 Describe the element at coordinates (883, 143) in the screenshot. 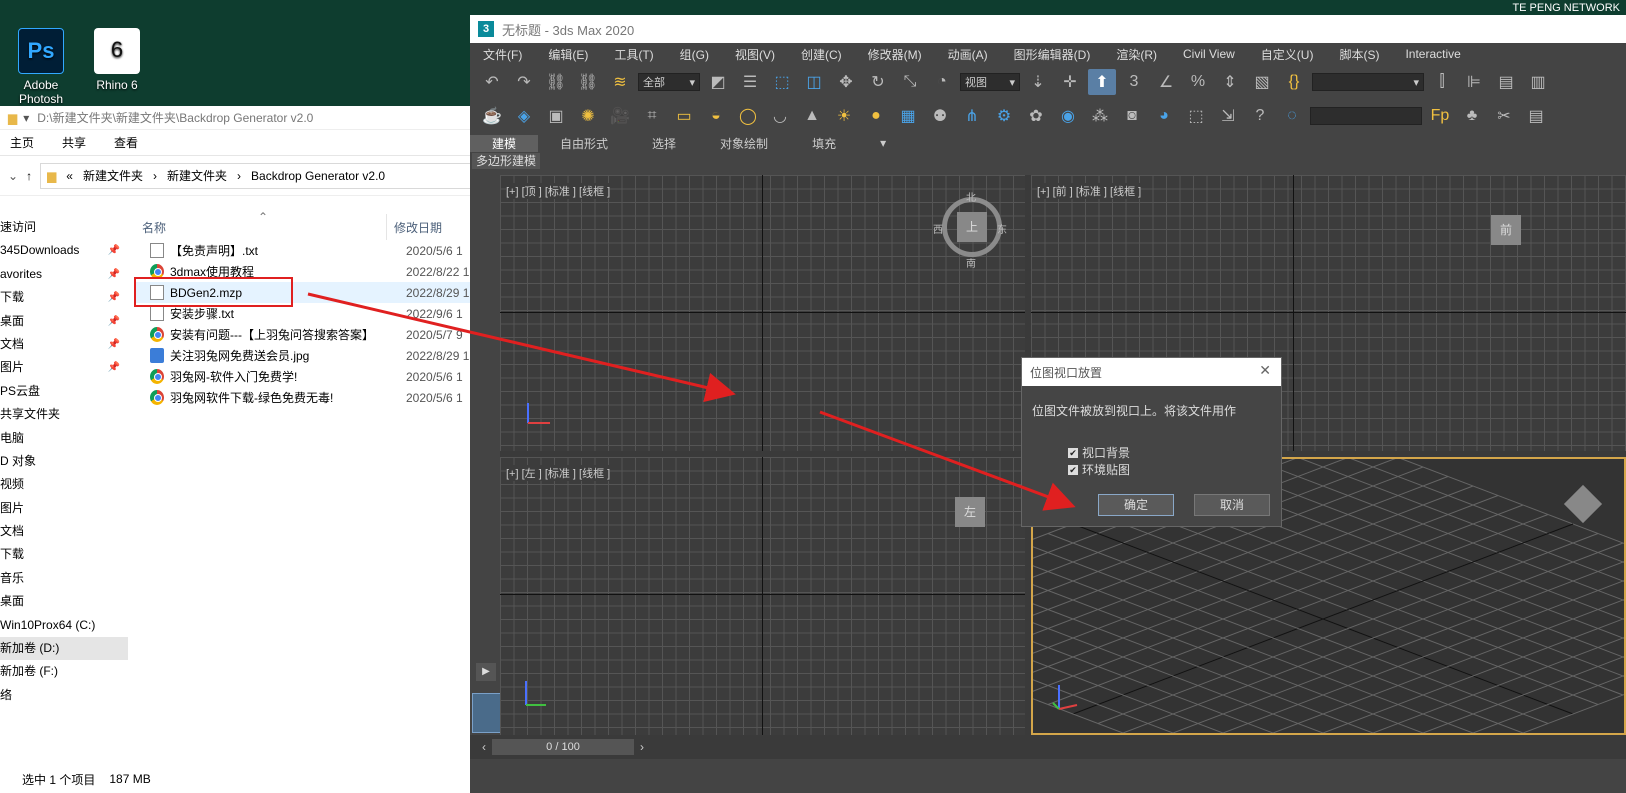

I see `ribbon-options-icon: ▾` at that location.